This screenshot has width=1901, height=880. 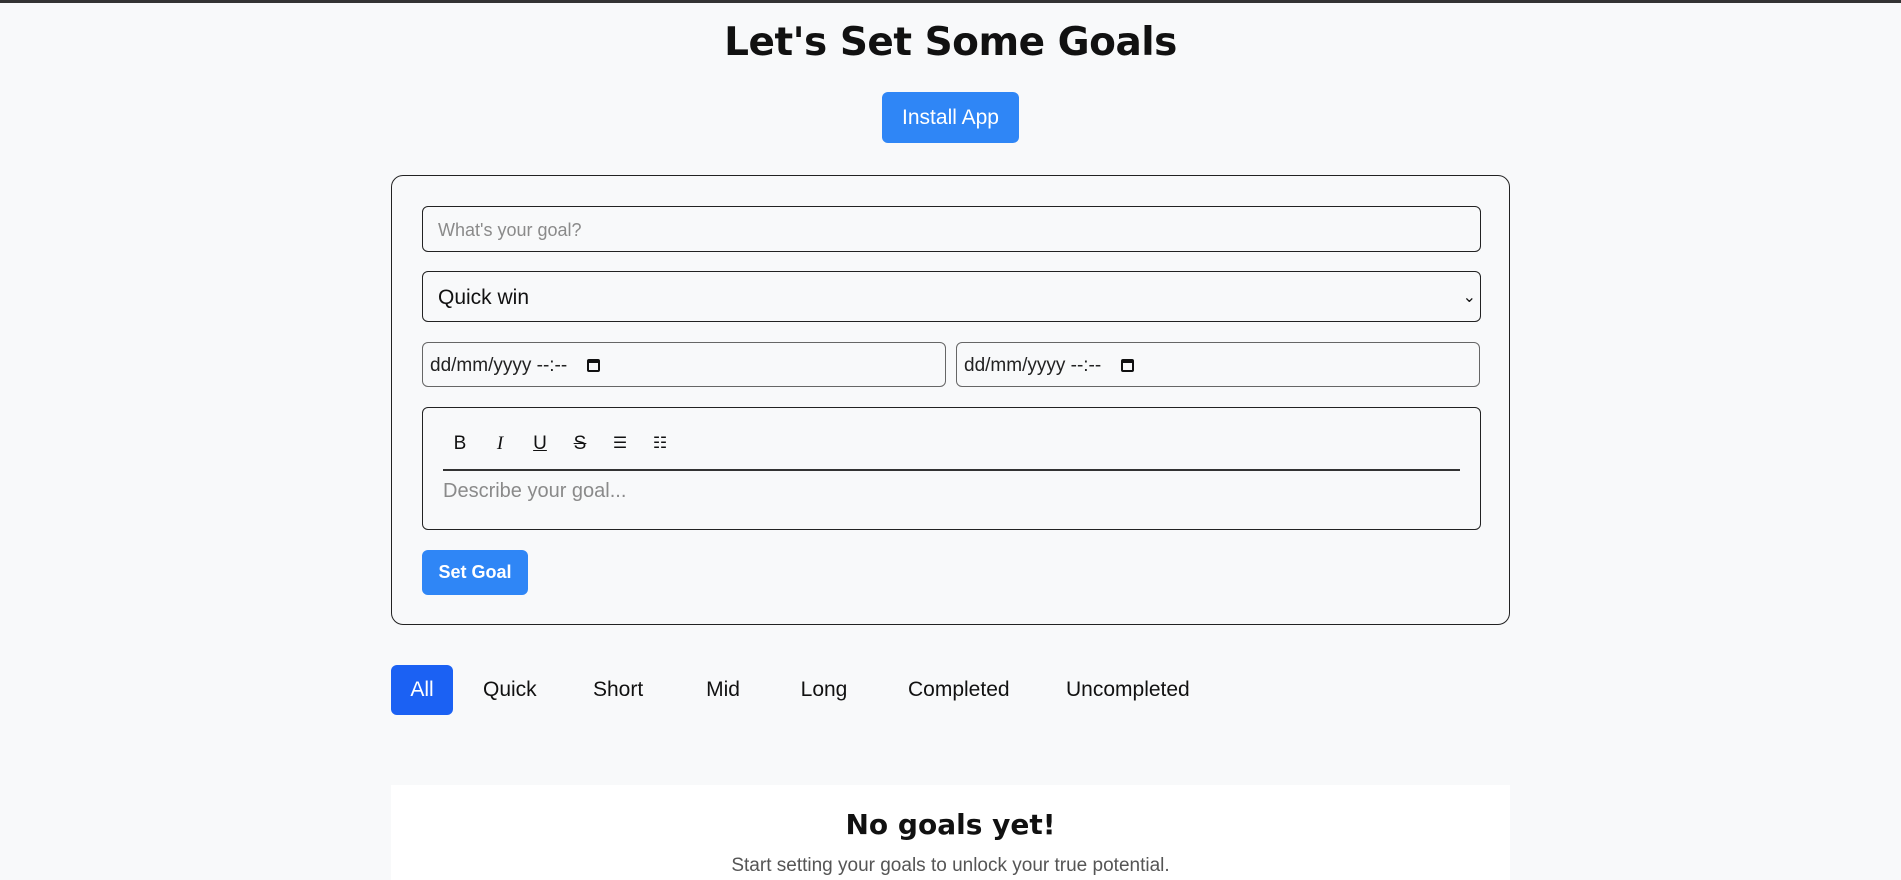 I want to click on chevron-down-icon: ⌄, so click(x=1469, y=297).